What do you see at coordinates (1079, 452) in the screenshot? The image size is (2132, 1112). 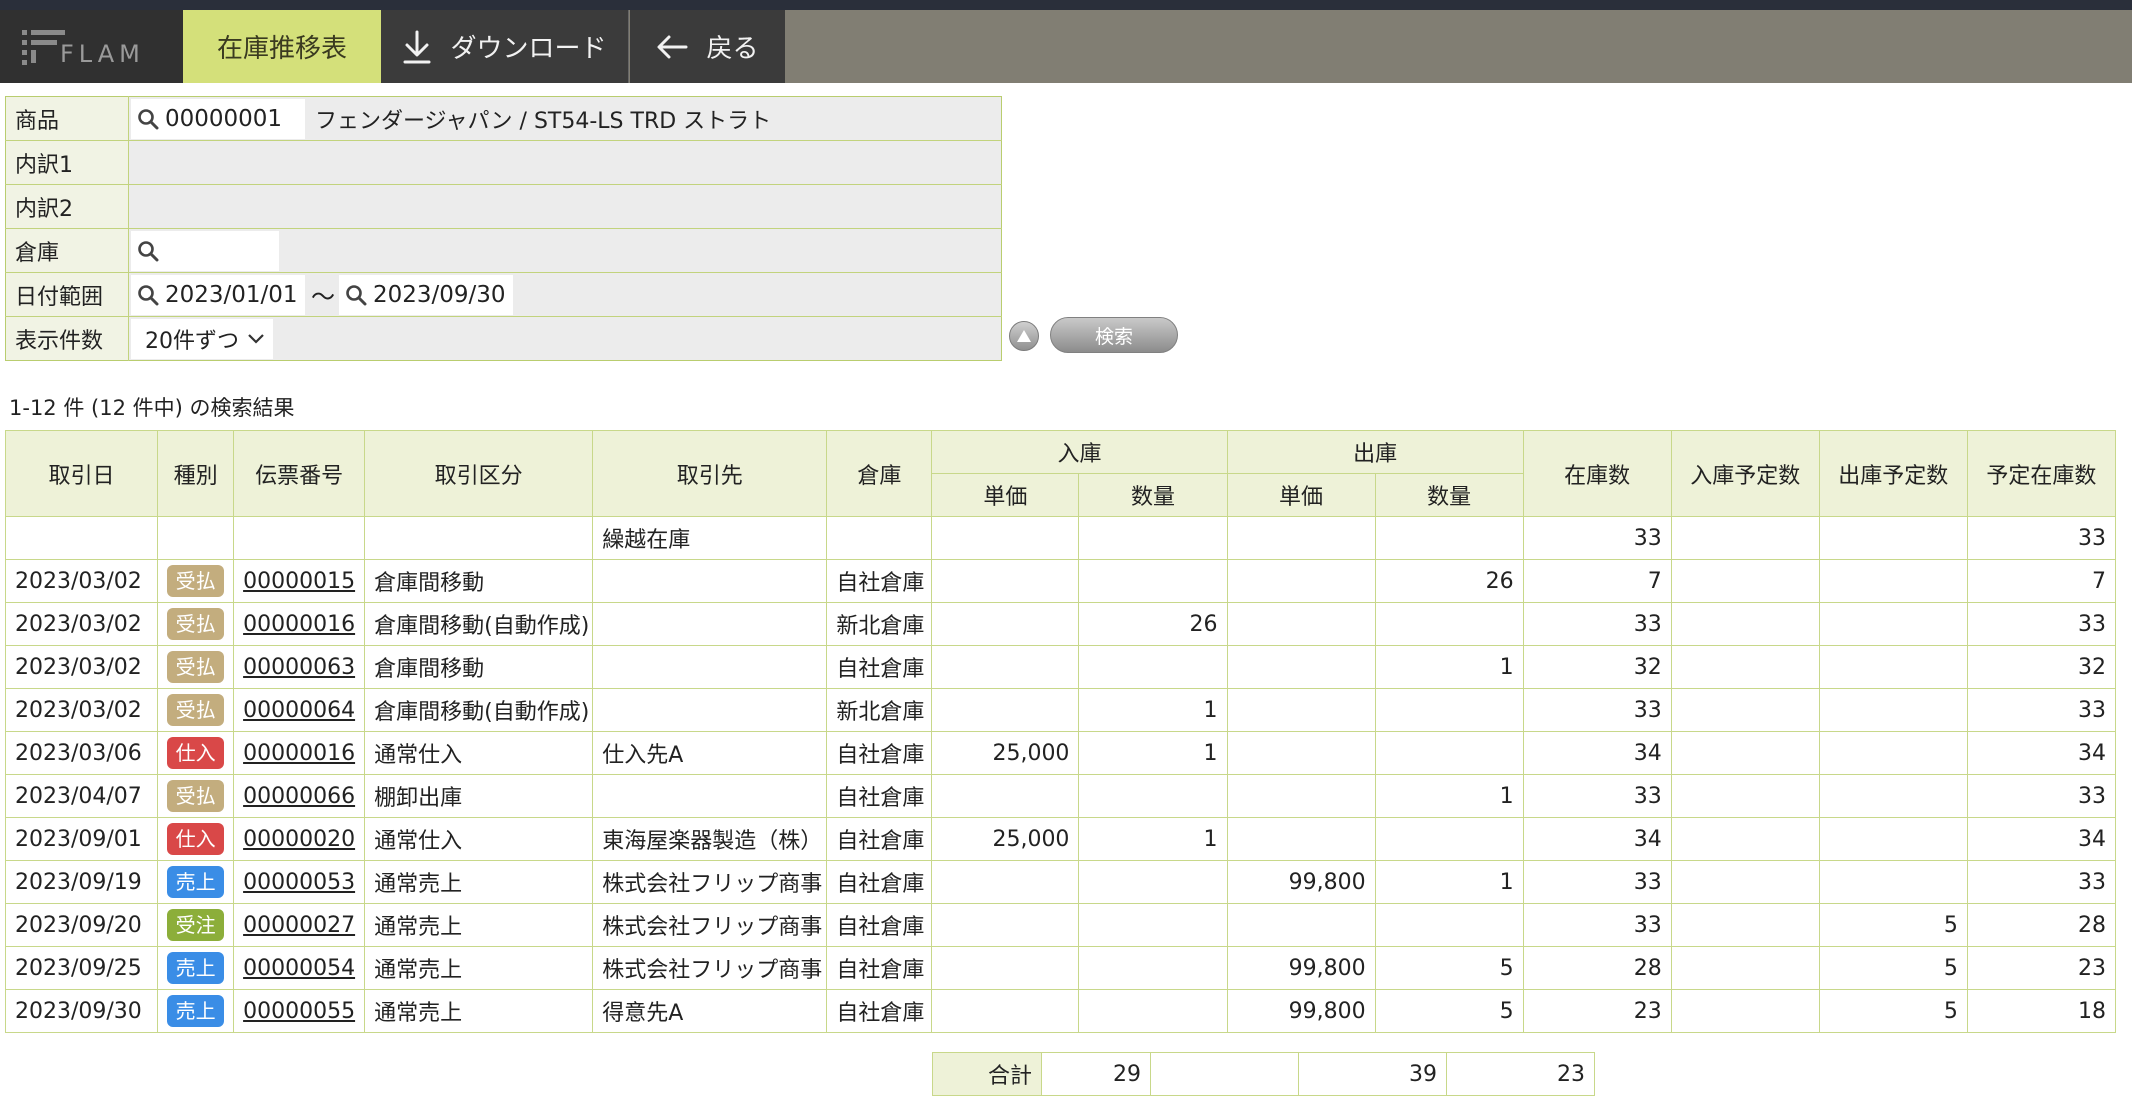 I see `col-header-incoming: 入庫` at bounding box center [1079, 452].